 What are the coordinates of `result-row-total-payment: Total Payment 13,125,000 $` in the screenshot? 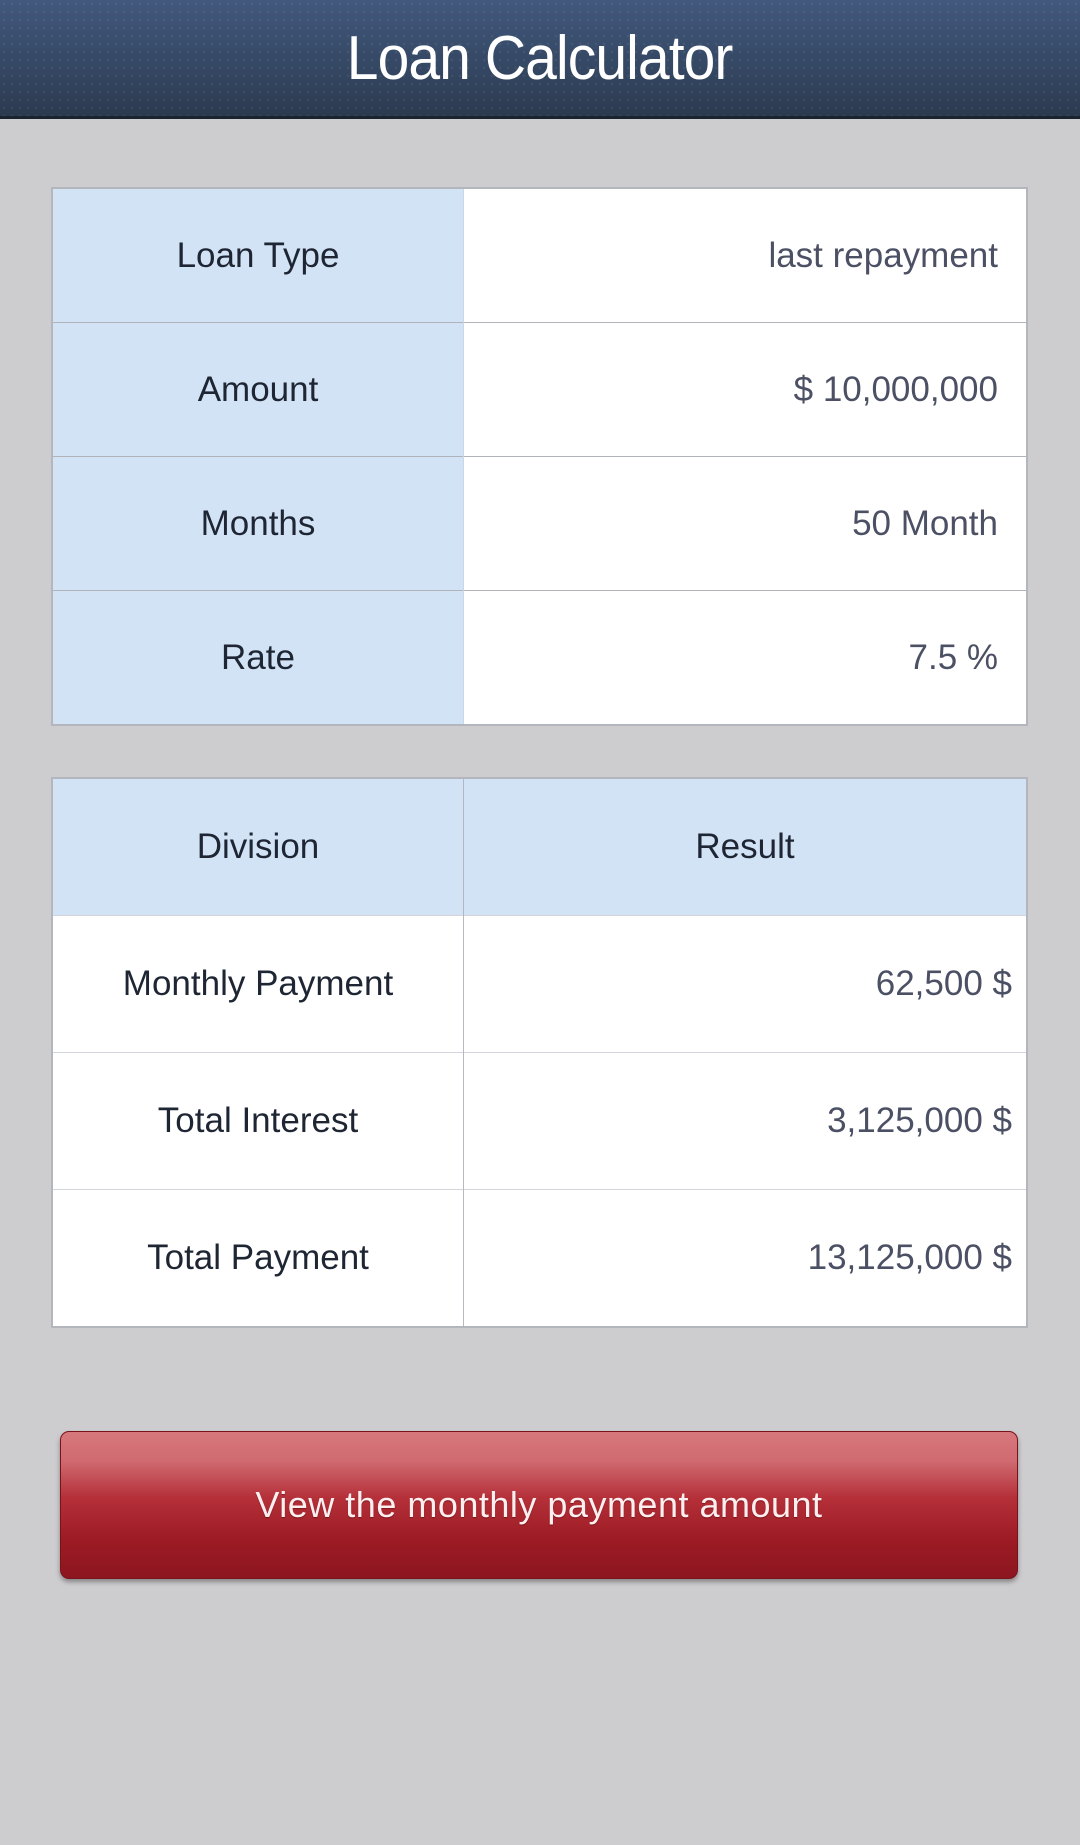 It's located at (539, 1258).